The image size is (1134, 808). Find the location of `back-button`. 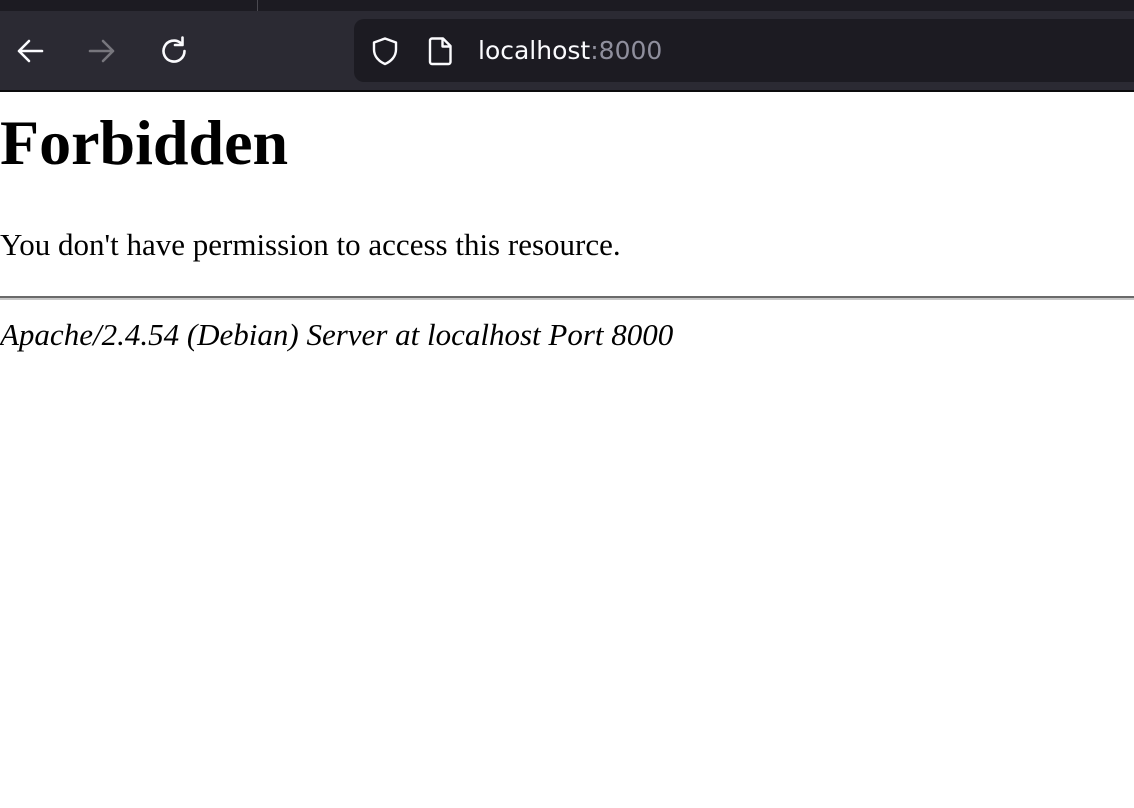

back-button is located at coordinates (30, 51).